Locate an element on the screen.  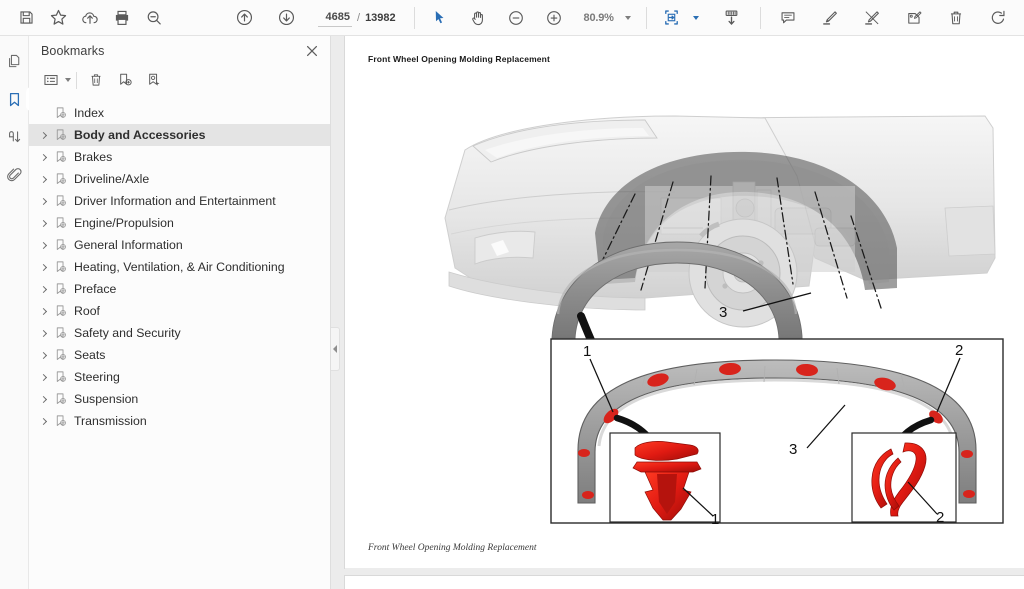
bookmark-options-button is located at coordinates (51, 80).